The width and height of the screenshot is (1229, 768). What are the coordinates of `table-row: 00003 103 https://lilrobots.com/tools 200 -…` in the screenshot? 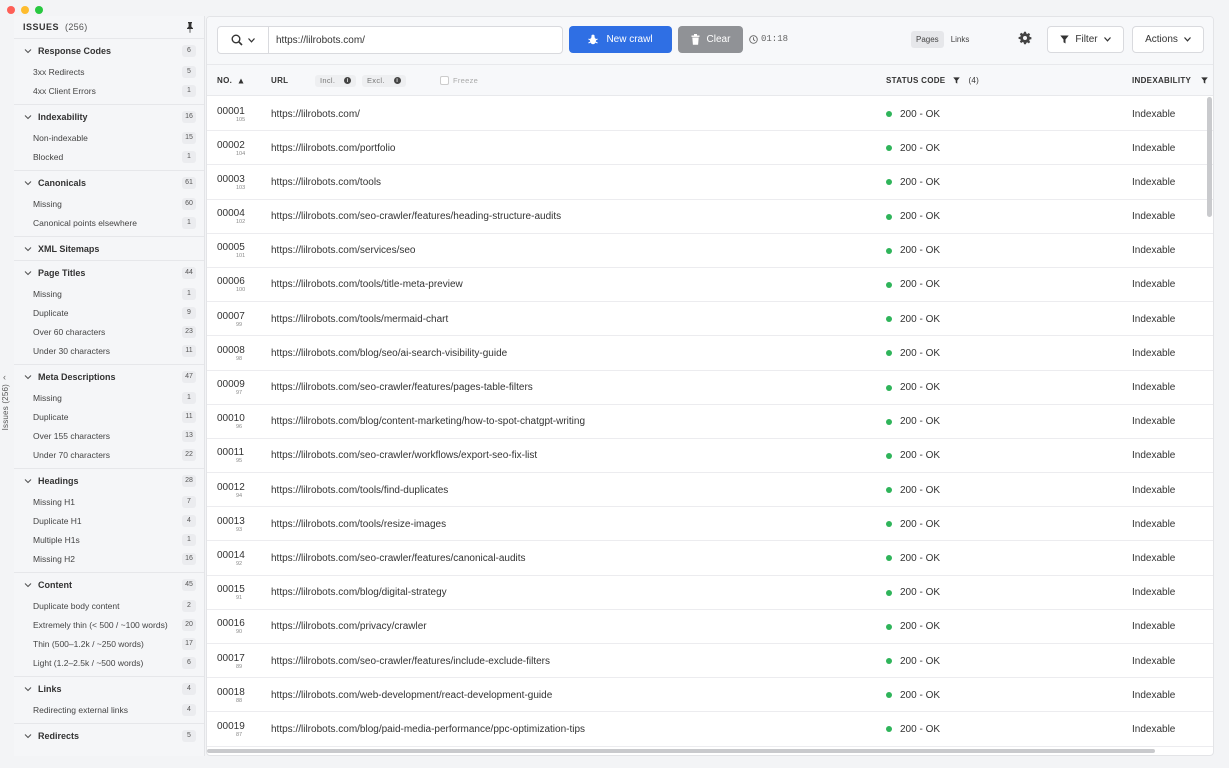 It's located at (710, 182).